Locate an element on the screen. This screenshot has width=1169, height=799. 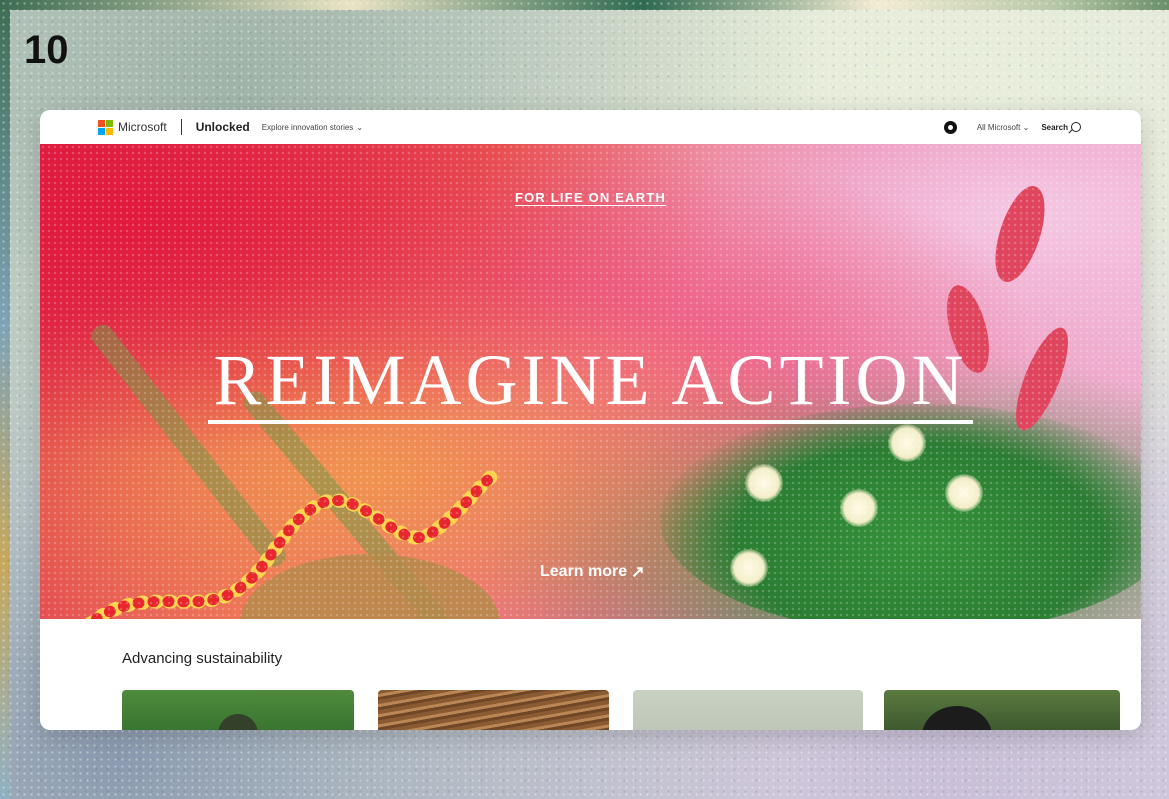
background-top-strip is located at coordinates (584, 5).